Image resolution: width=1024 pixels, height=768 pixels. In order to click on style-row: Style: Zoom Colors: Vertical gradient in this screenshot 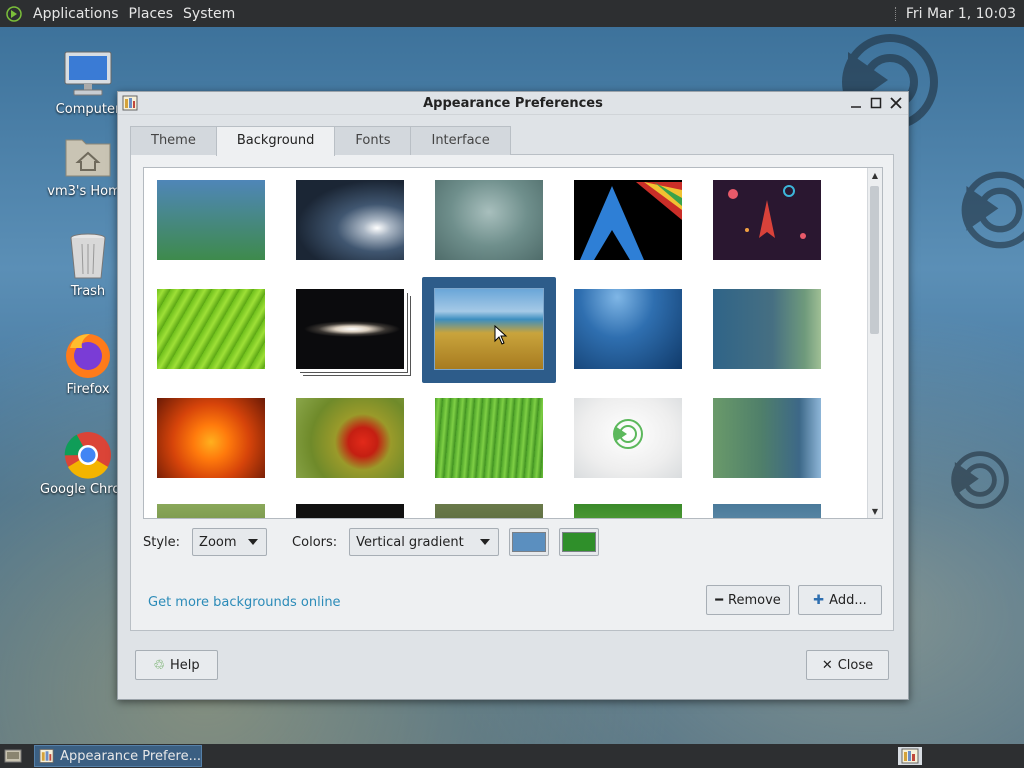, I will do `click(371, 542)`.